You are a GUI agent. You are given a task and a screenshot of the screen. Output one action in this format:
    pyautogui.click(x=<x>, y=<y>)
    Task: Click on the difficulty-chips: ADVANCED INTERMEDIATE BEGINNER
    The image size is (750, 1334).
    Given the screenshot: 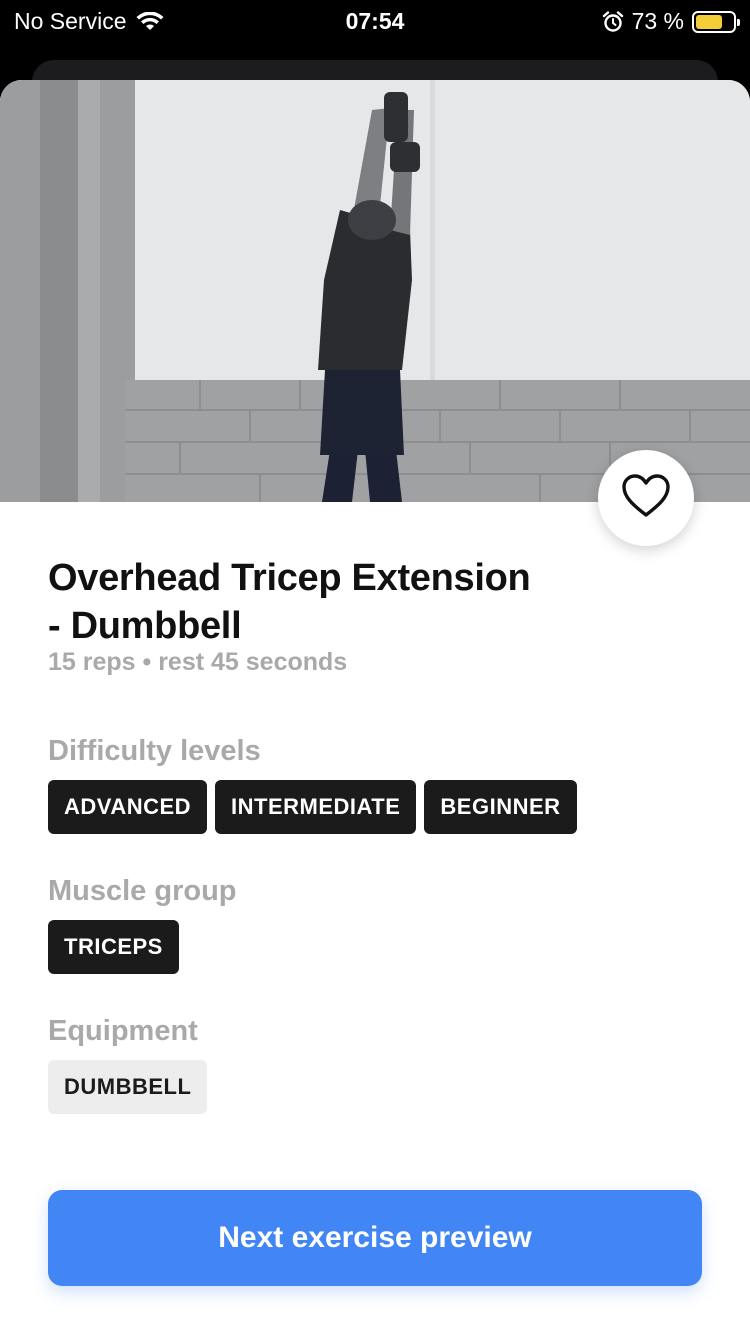 What is the action you would take?
    pyautogui.click(x=312, y=807)
    